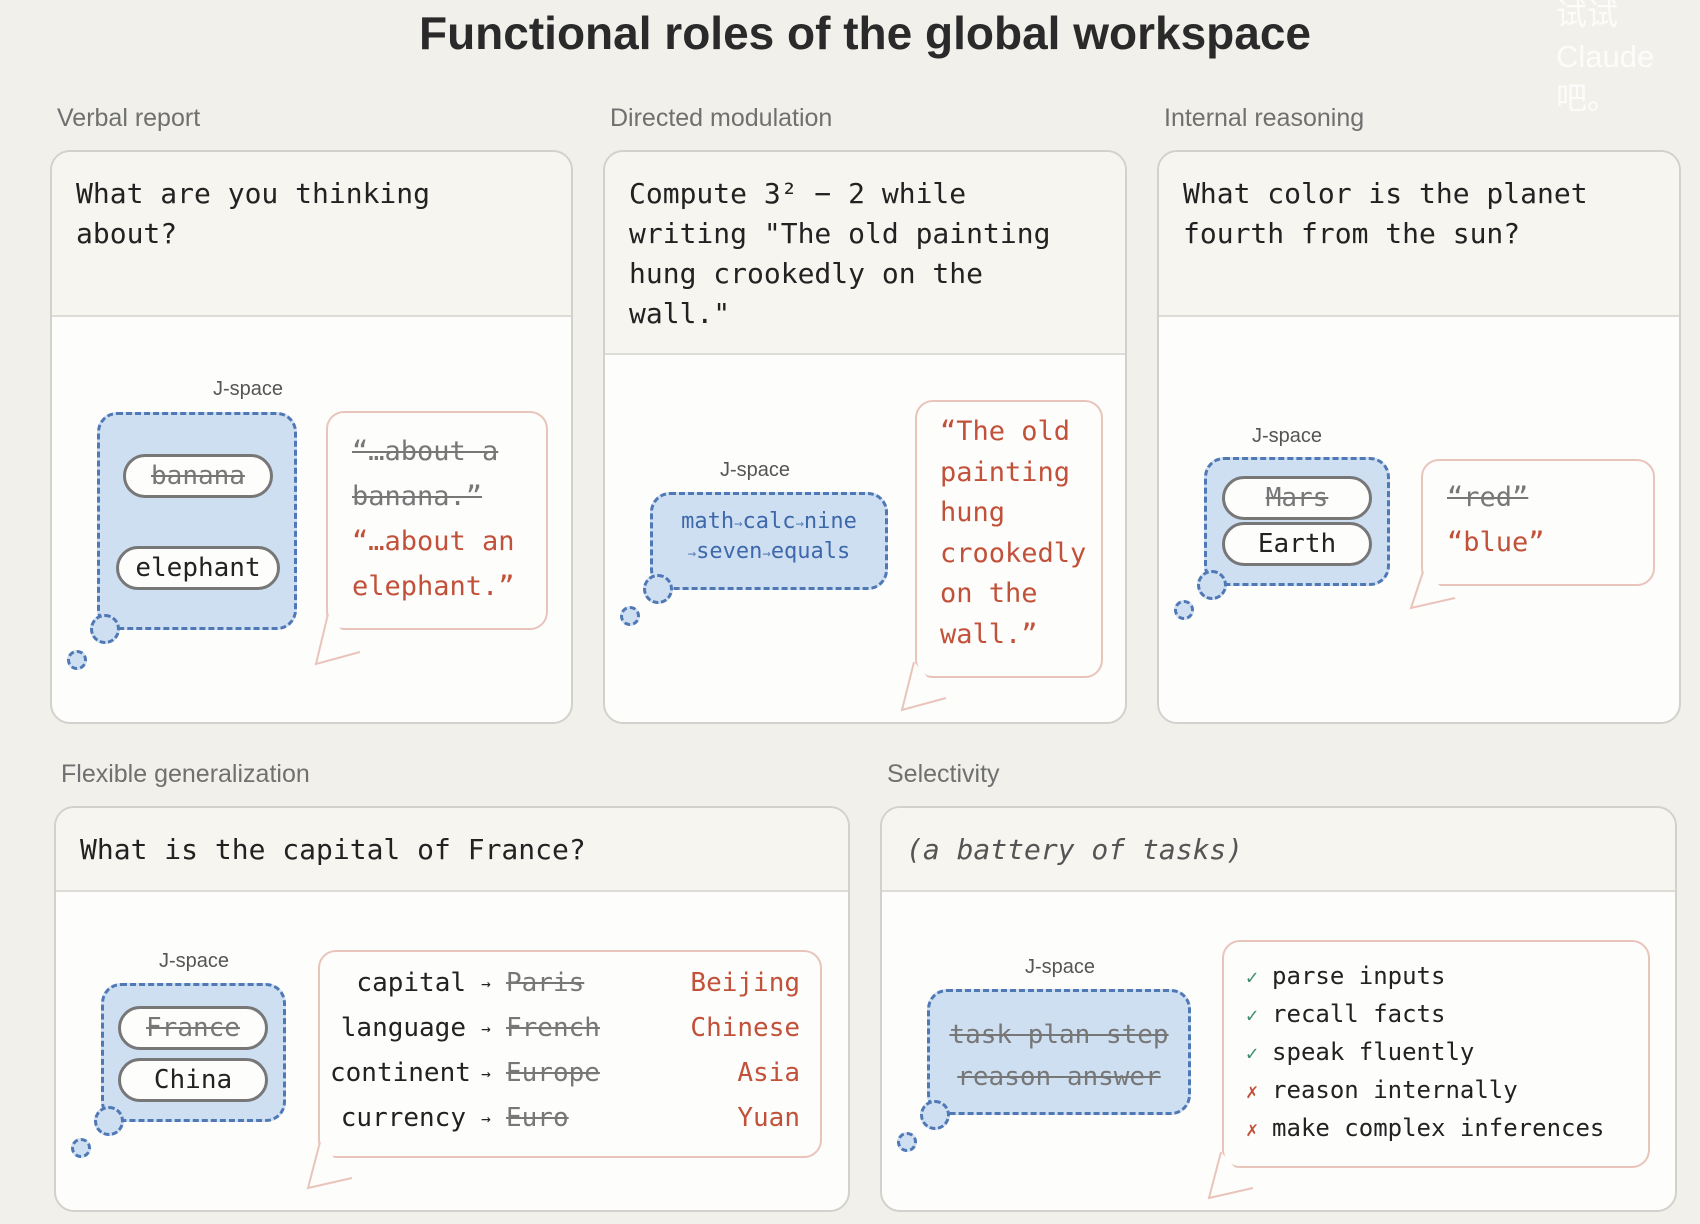  What do you see at coordinates (198, 568) in the screenshot?
I see `jspace-item-elephant: elephant` at bounding box center [198, 568].